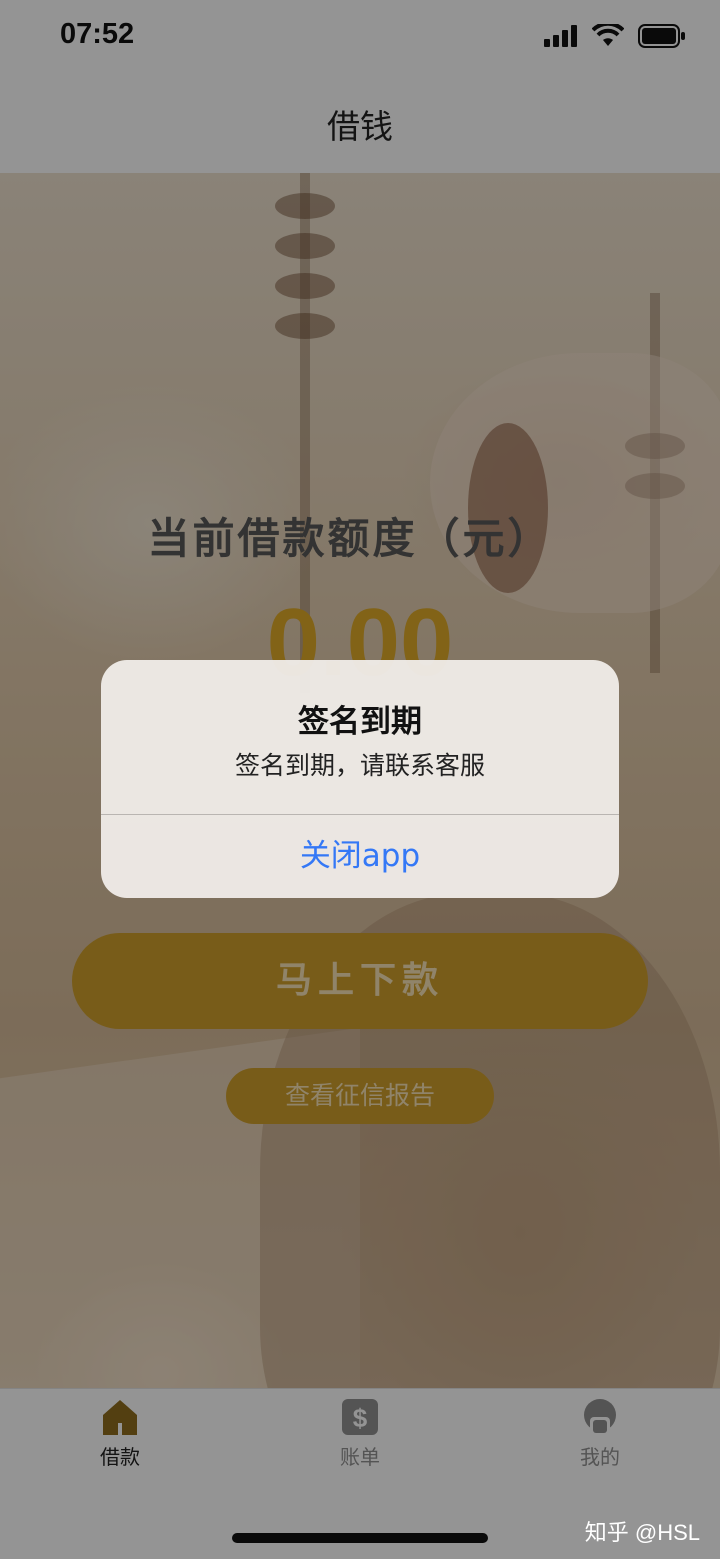 The image size is (720, 1559). I want to click on alert-message: 签名到期，请联系客服, so click(359, 765).